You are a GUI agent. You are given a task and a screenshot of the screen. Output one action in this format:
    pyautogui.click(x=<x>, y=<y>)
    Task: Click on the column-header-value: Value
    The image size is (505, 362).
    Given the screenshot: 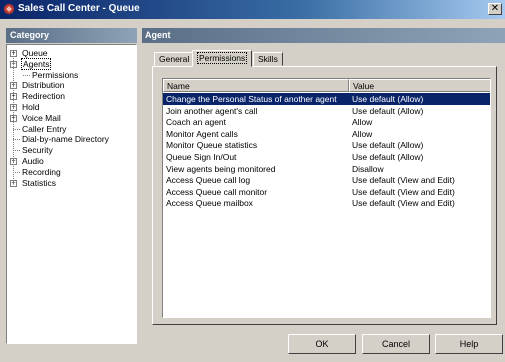 What is the action you would take?
    pyautogui.click(x=419, y=85)
    